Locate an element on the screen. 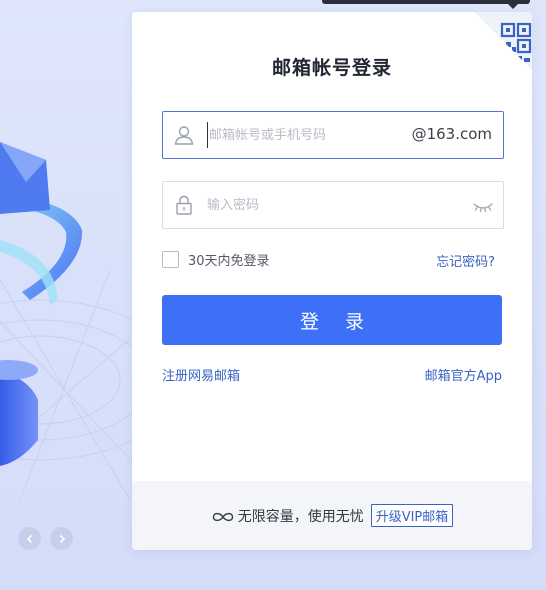 The width and height of the screenshot is (546, 590). password-input is located at coordinates (307, 205).